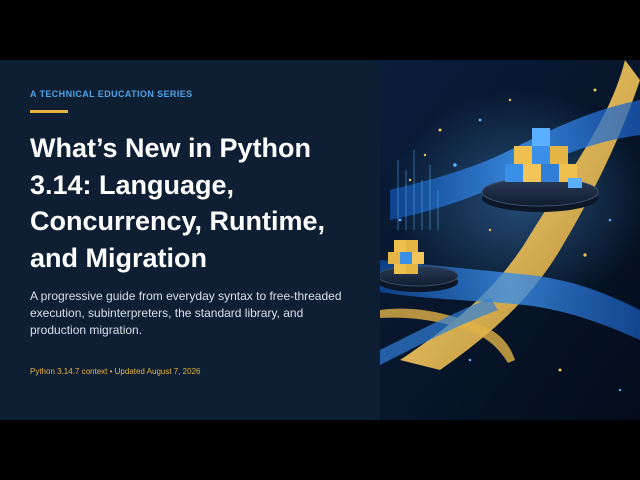 This screenshot has width=640, height=480. What do you see at coordinates (49, 111) in the screenshot?
I see `kicker-underline` at bounding box center [49, 111].